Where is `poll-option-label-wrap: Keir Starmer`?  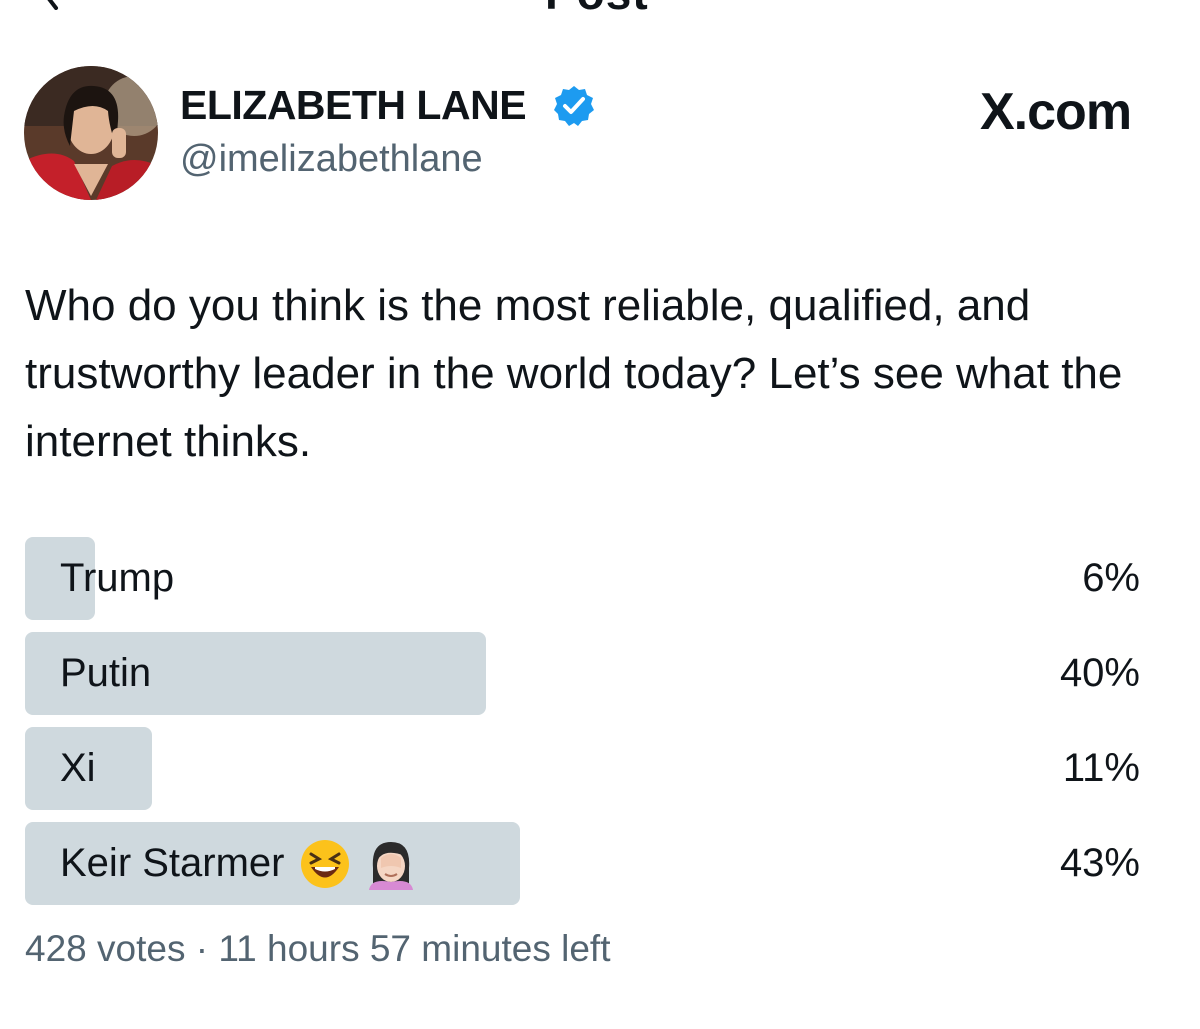 poll-option-label-wrap: Keir Starmer is located at coordinates (238, 863).